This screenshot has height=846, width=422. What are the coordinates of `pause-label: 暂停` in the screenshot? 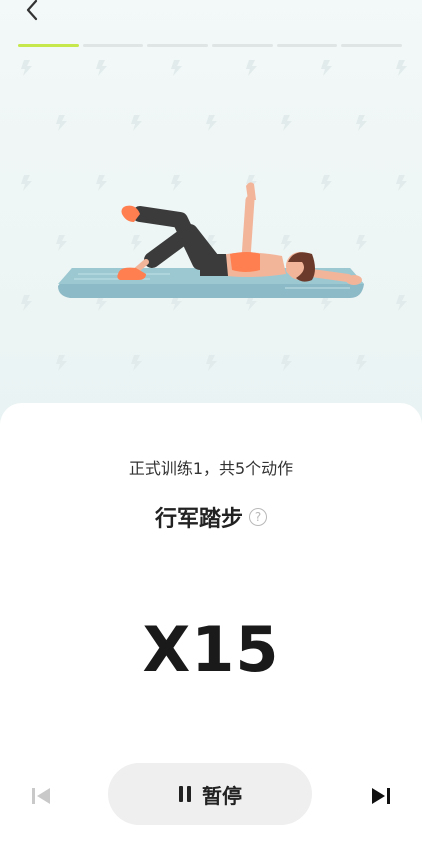 It's located at (222, 795).